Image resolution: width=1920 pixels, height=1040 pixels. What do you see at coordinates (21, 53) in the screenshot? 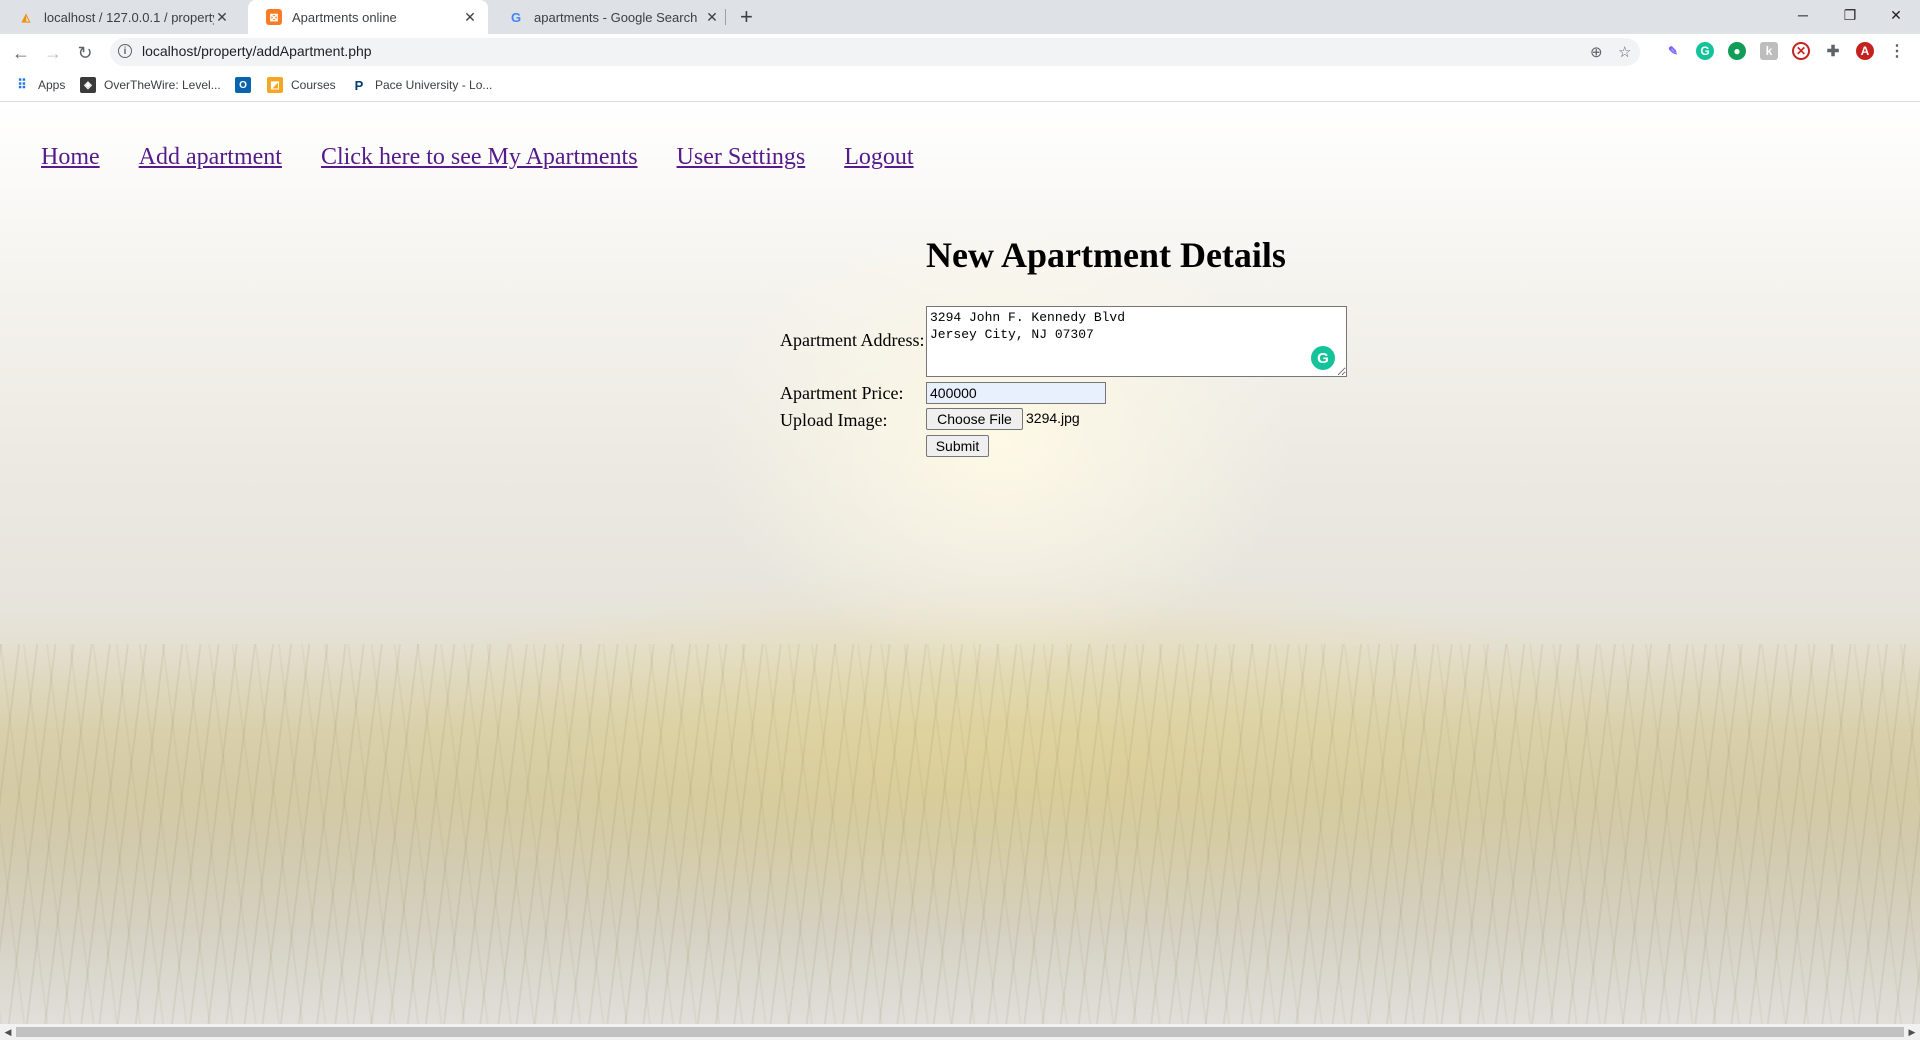
I see `back-button: ←` at bounding box center [21, 53].